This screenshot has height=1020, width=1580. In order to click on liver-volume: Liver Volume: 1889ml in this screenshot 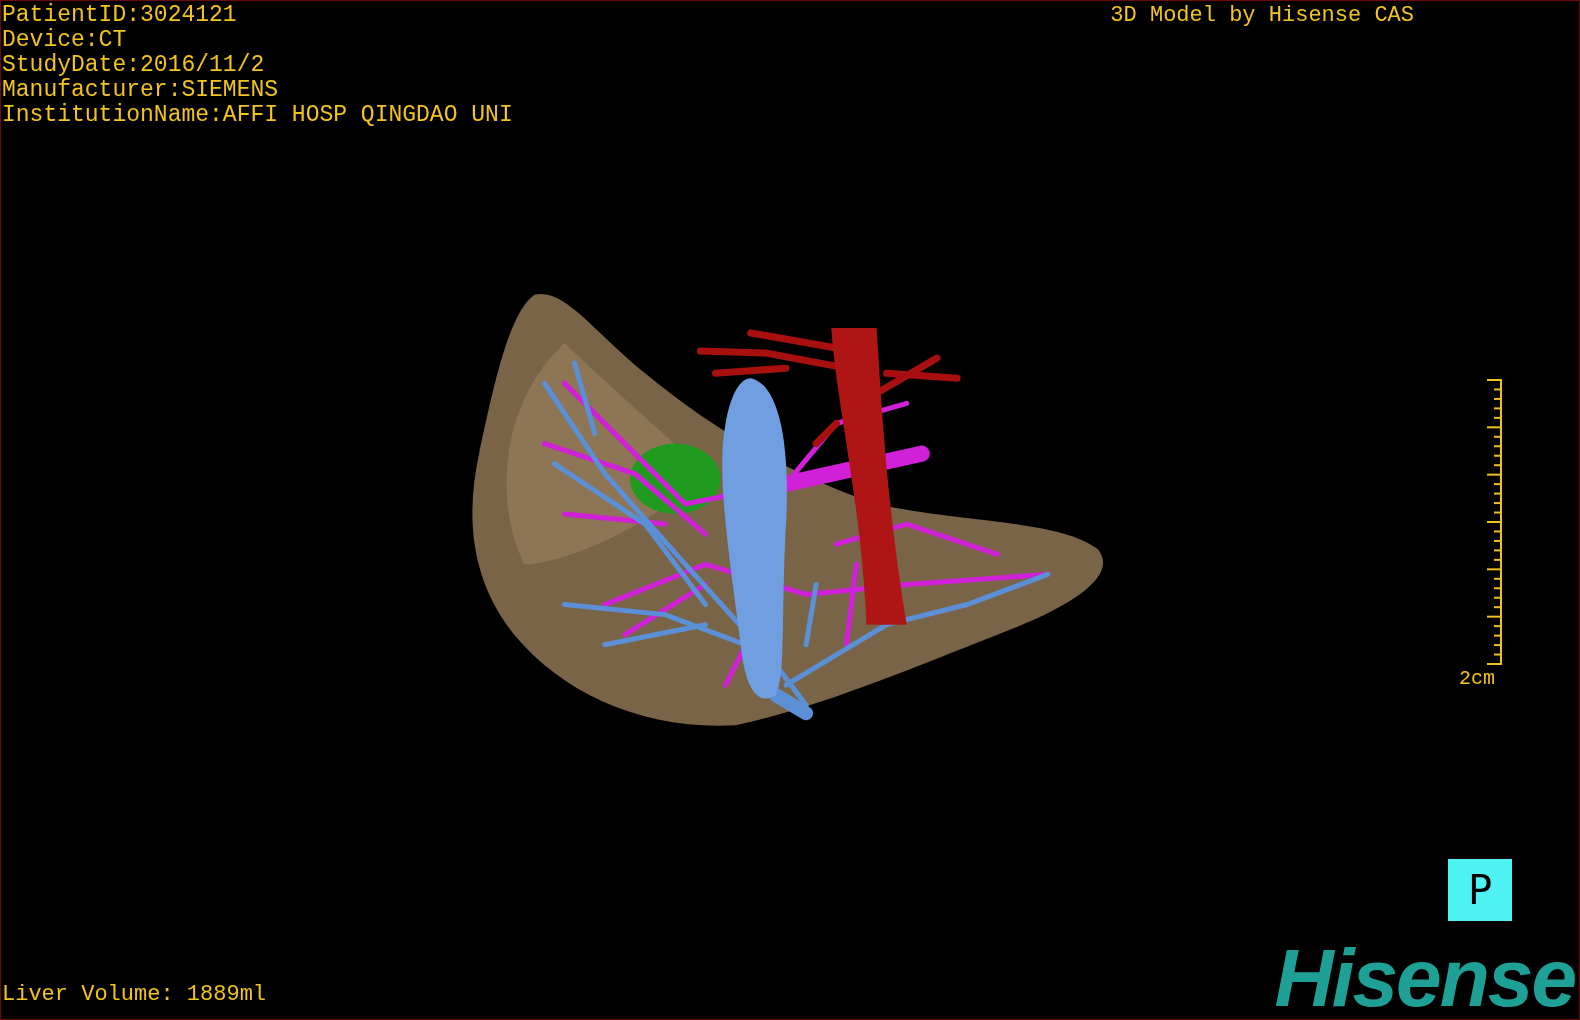, I will do `click(134, 994)`.